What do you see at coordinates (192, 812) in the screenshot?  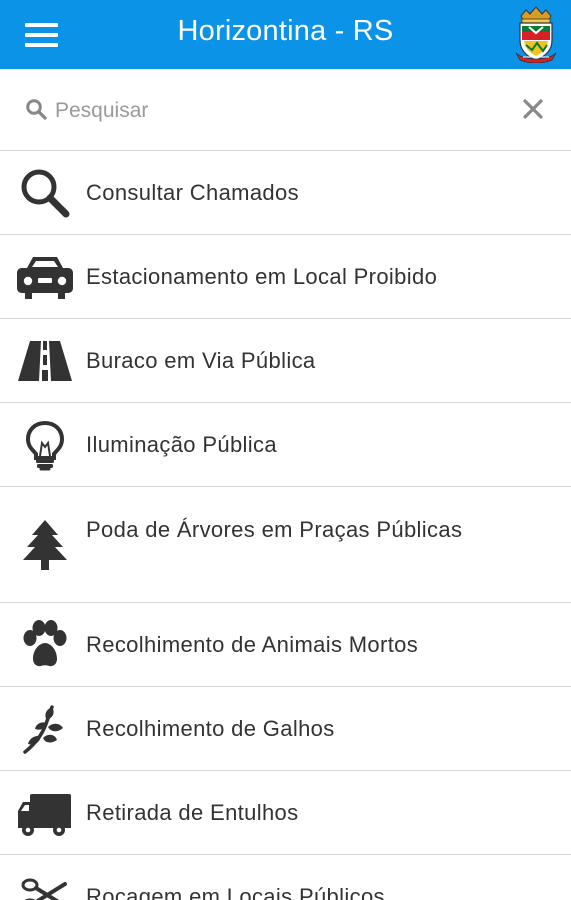 I see `list-item-label: Retirada de Entulhos` at bounding box center [192, 812].